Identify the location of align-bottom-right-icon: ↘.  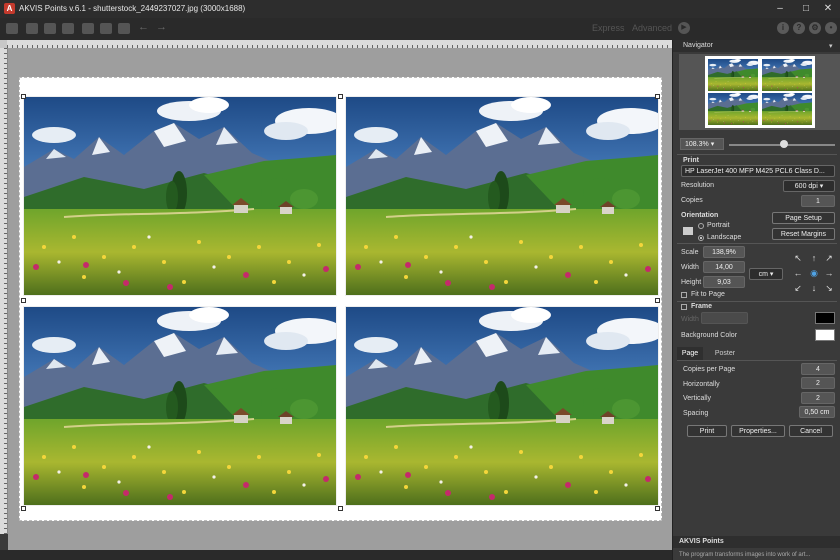
(829, 288).